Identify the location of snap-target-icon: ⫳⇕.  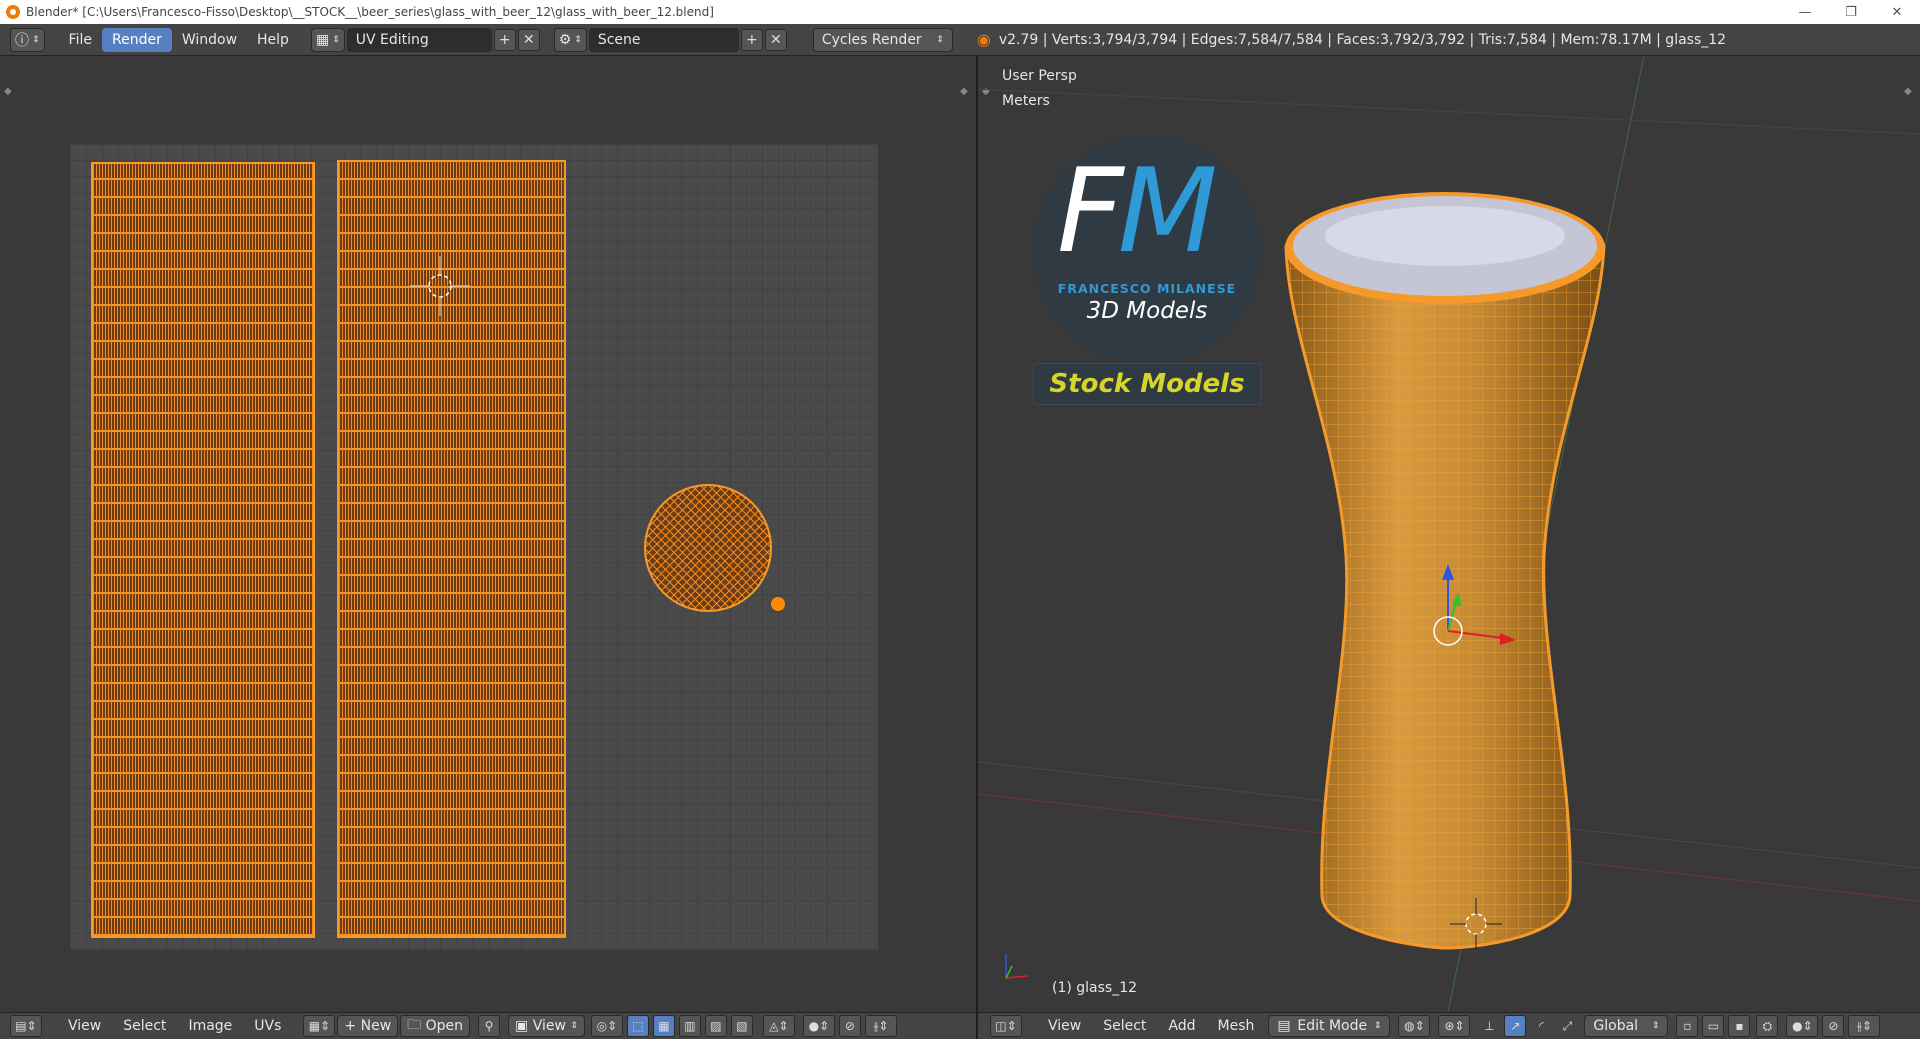
(880, 1026).